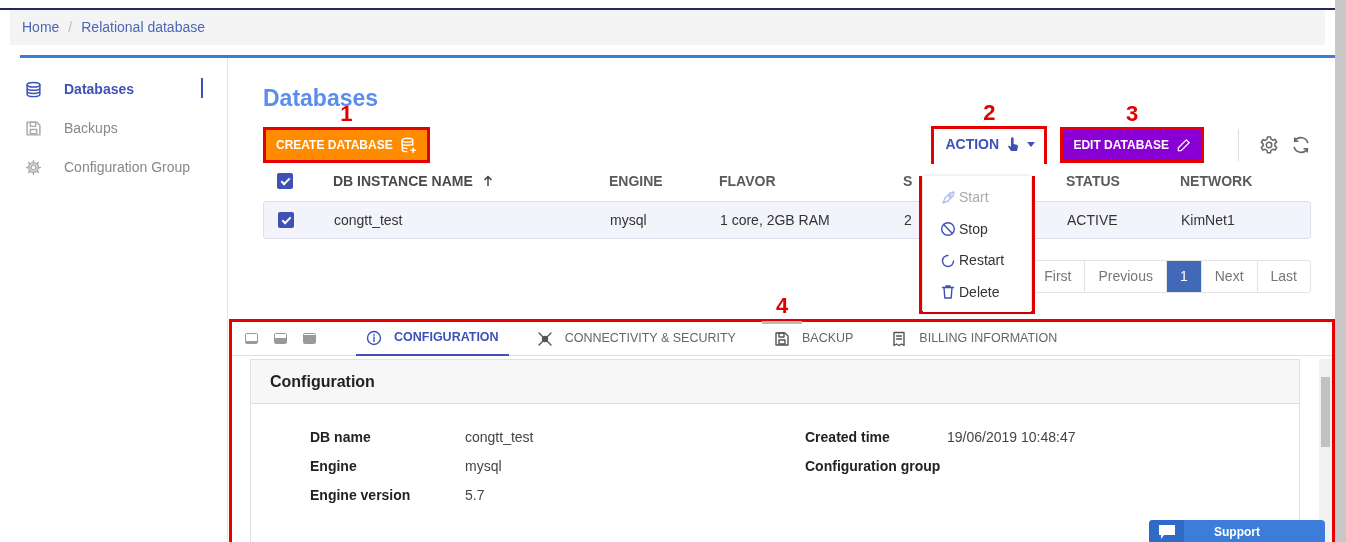 The image size is (1346, 542). Describe the element at coordinates (475, 495) in the screenshot. I see `field-value: 5.7` at that location.